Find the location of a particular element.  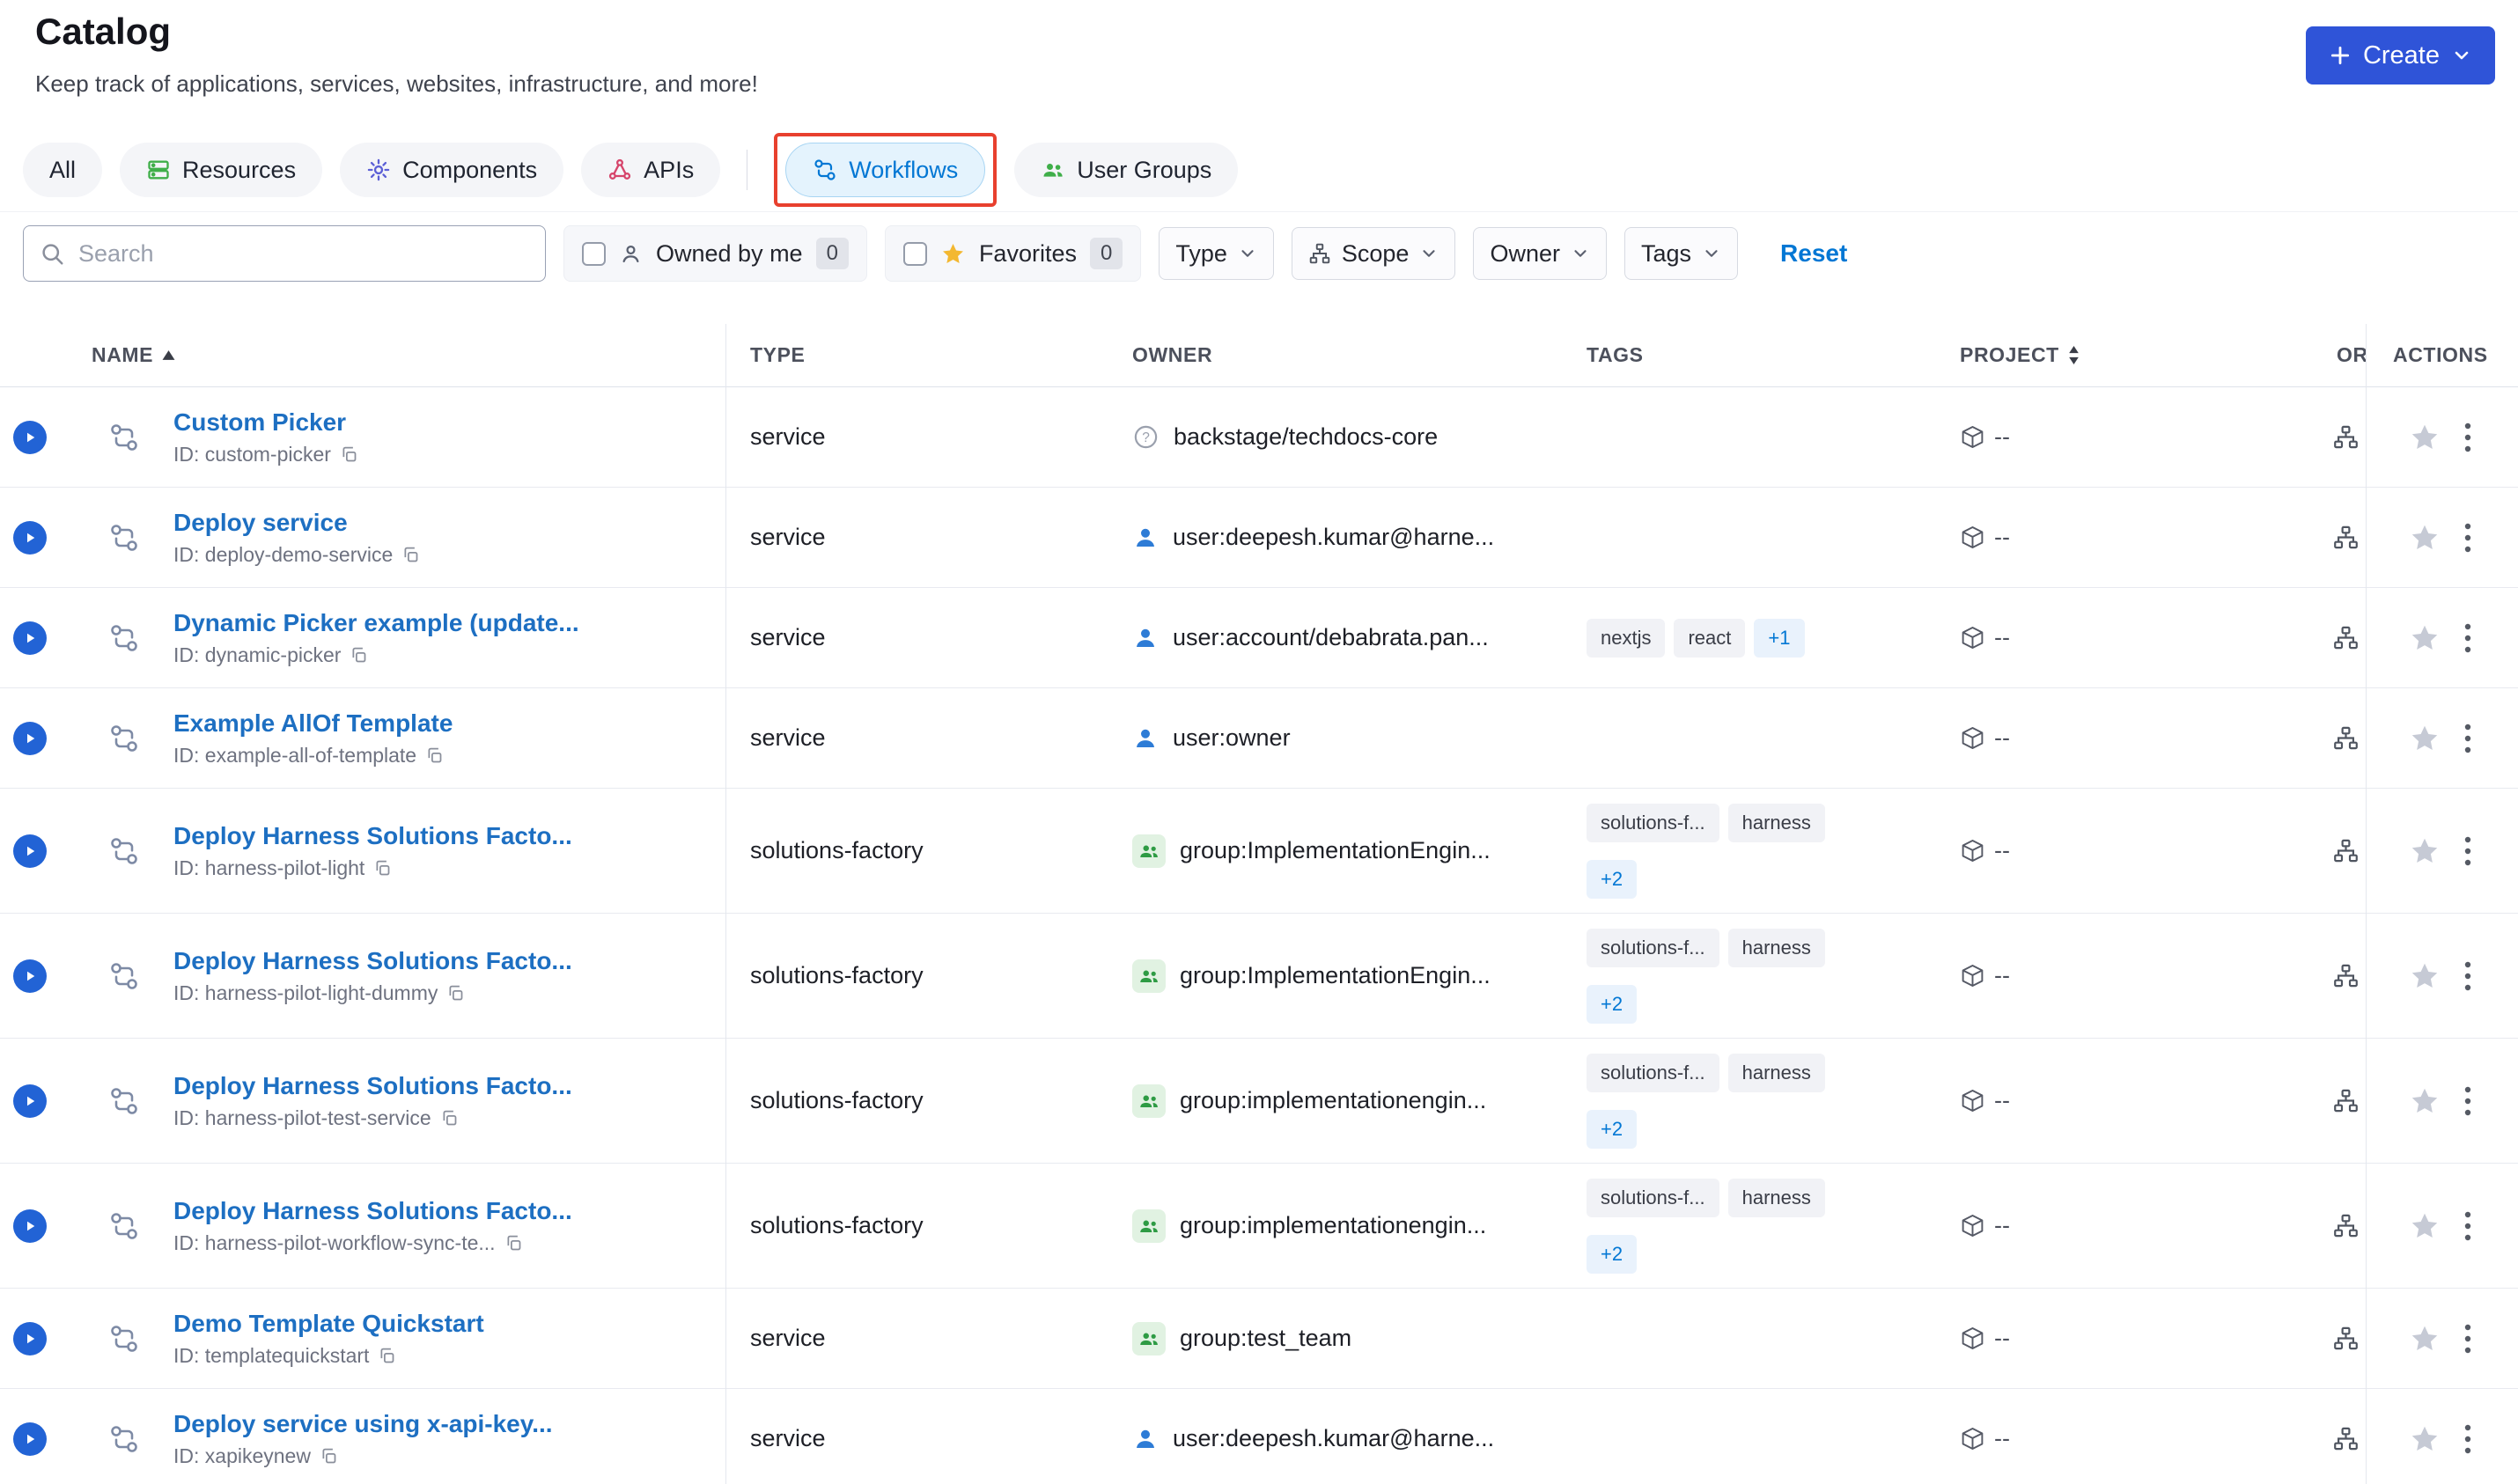

owner-dropdown: Owner is located at coordinates (1540, 254).